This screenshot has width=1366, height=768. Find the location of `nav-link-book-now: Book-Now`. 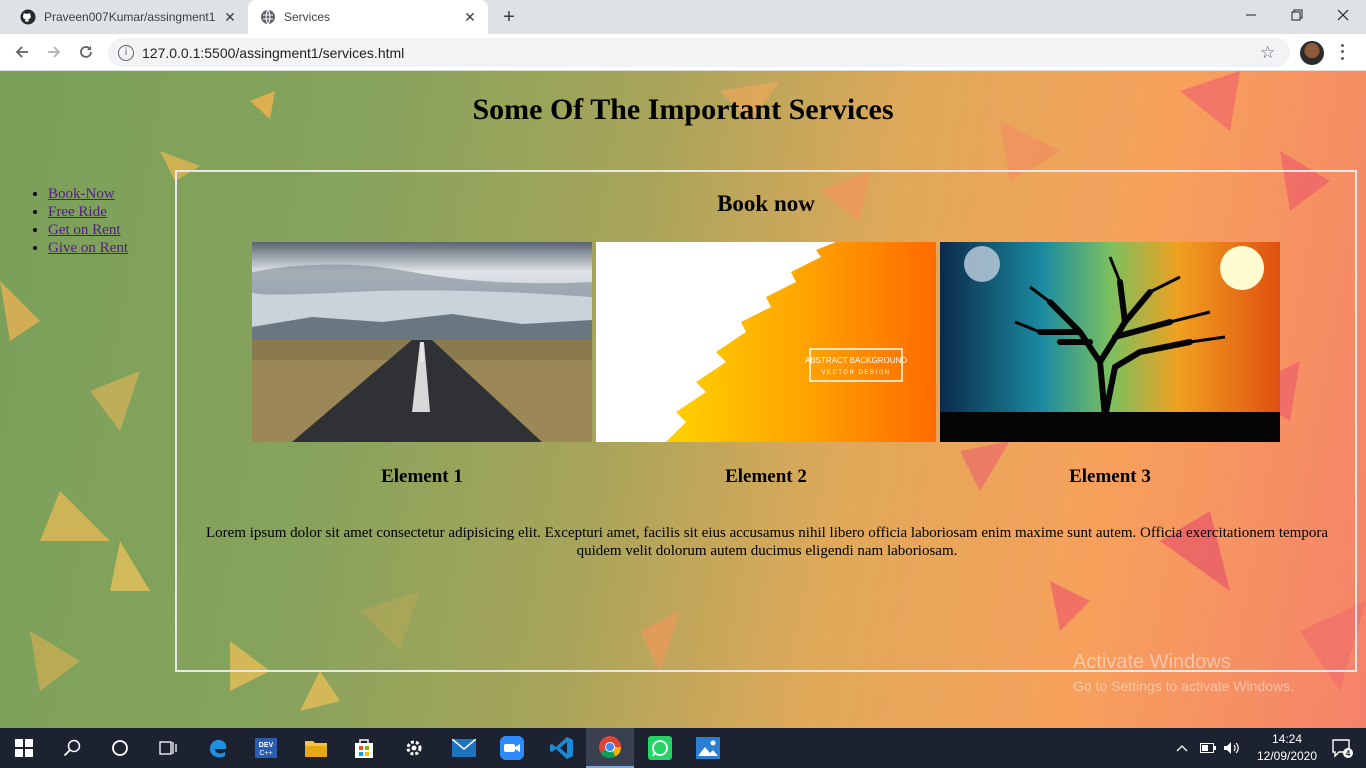

nav-link-book-now: Book-Now is located at coordinates (81, 194).